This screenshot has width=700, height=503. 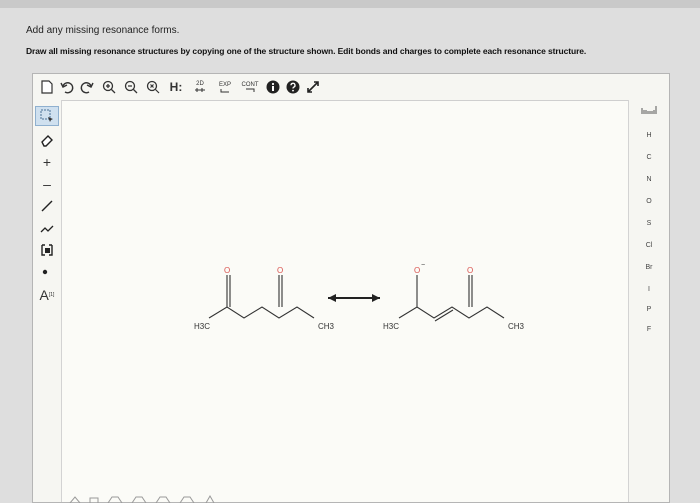 What do you see at coordinates (649, 201) in the screenshot?
I see `element-o: O` at bounding box center [649, 201].